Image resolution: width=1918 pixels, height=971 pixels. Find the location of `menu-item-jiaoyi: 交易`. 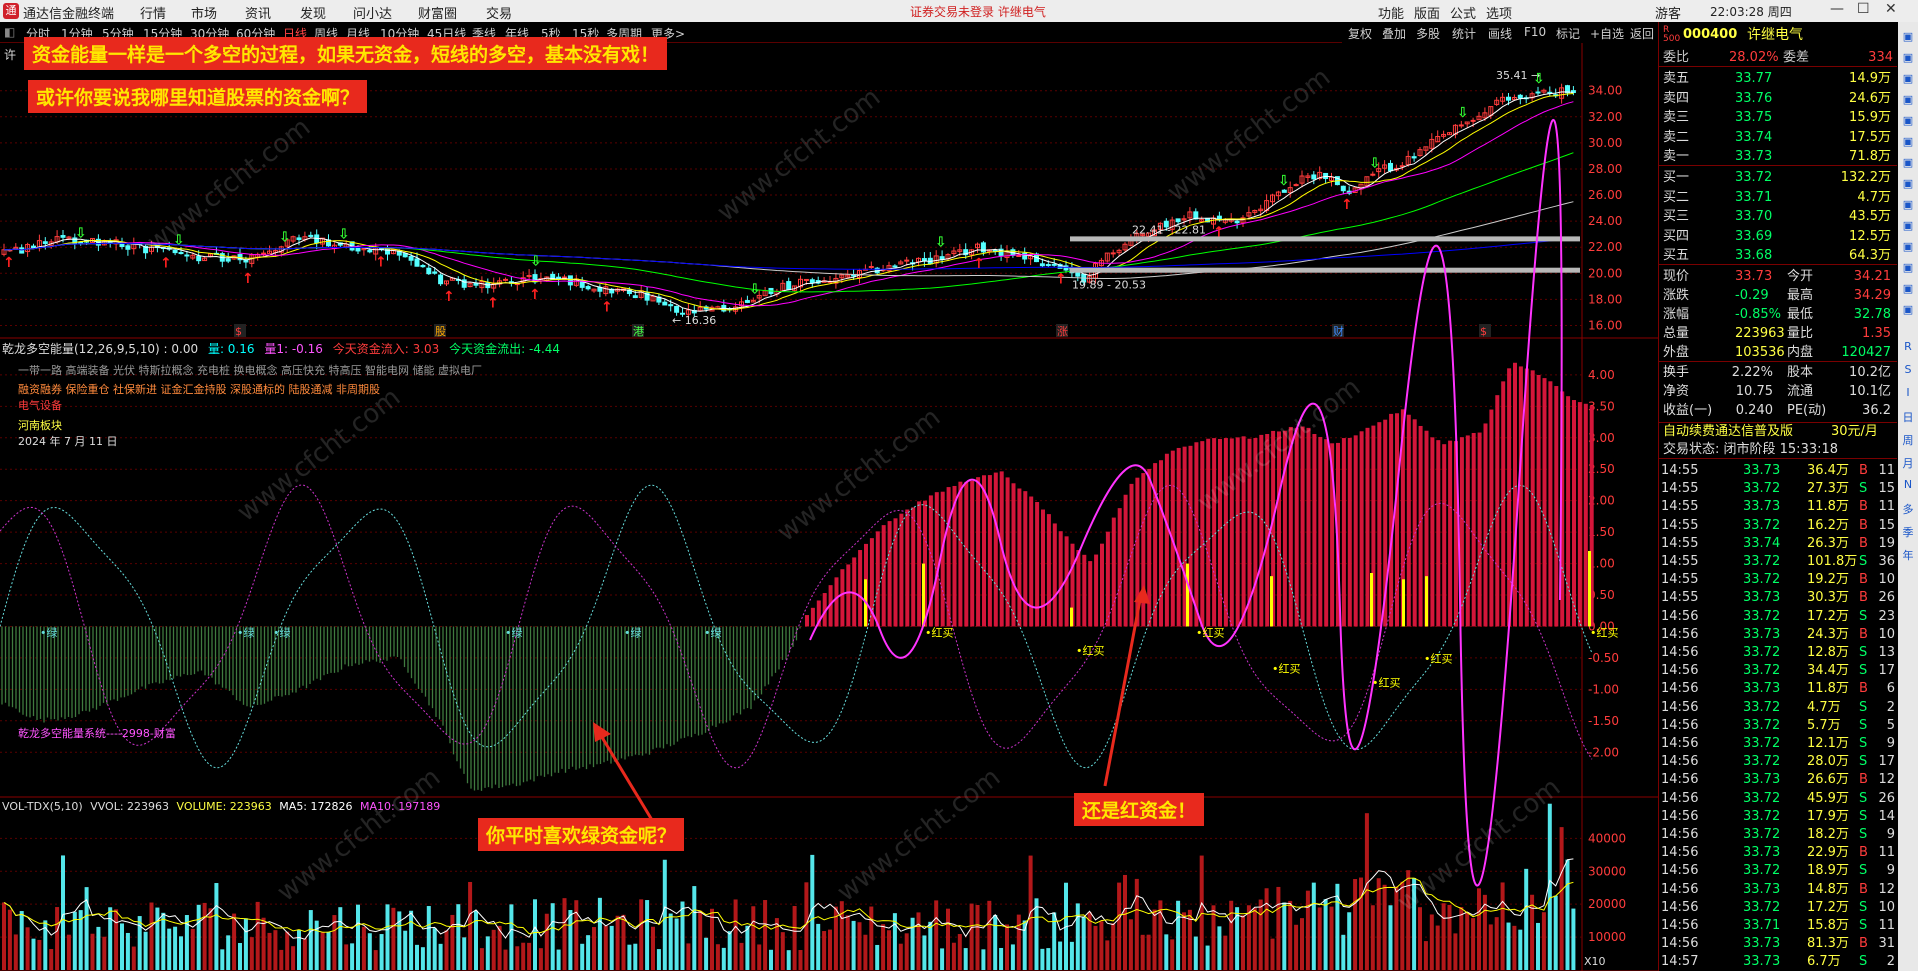

menu-item-jiaoyi: 交易 is located at coordinates (499, 12).